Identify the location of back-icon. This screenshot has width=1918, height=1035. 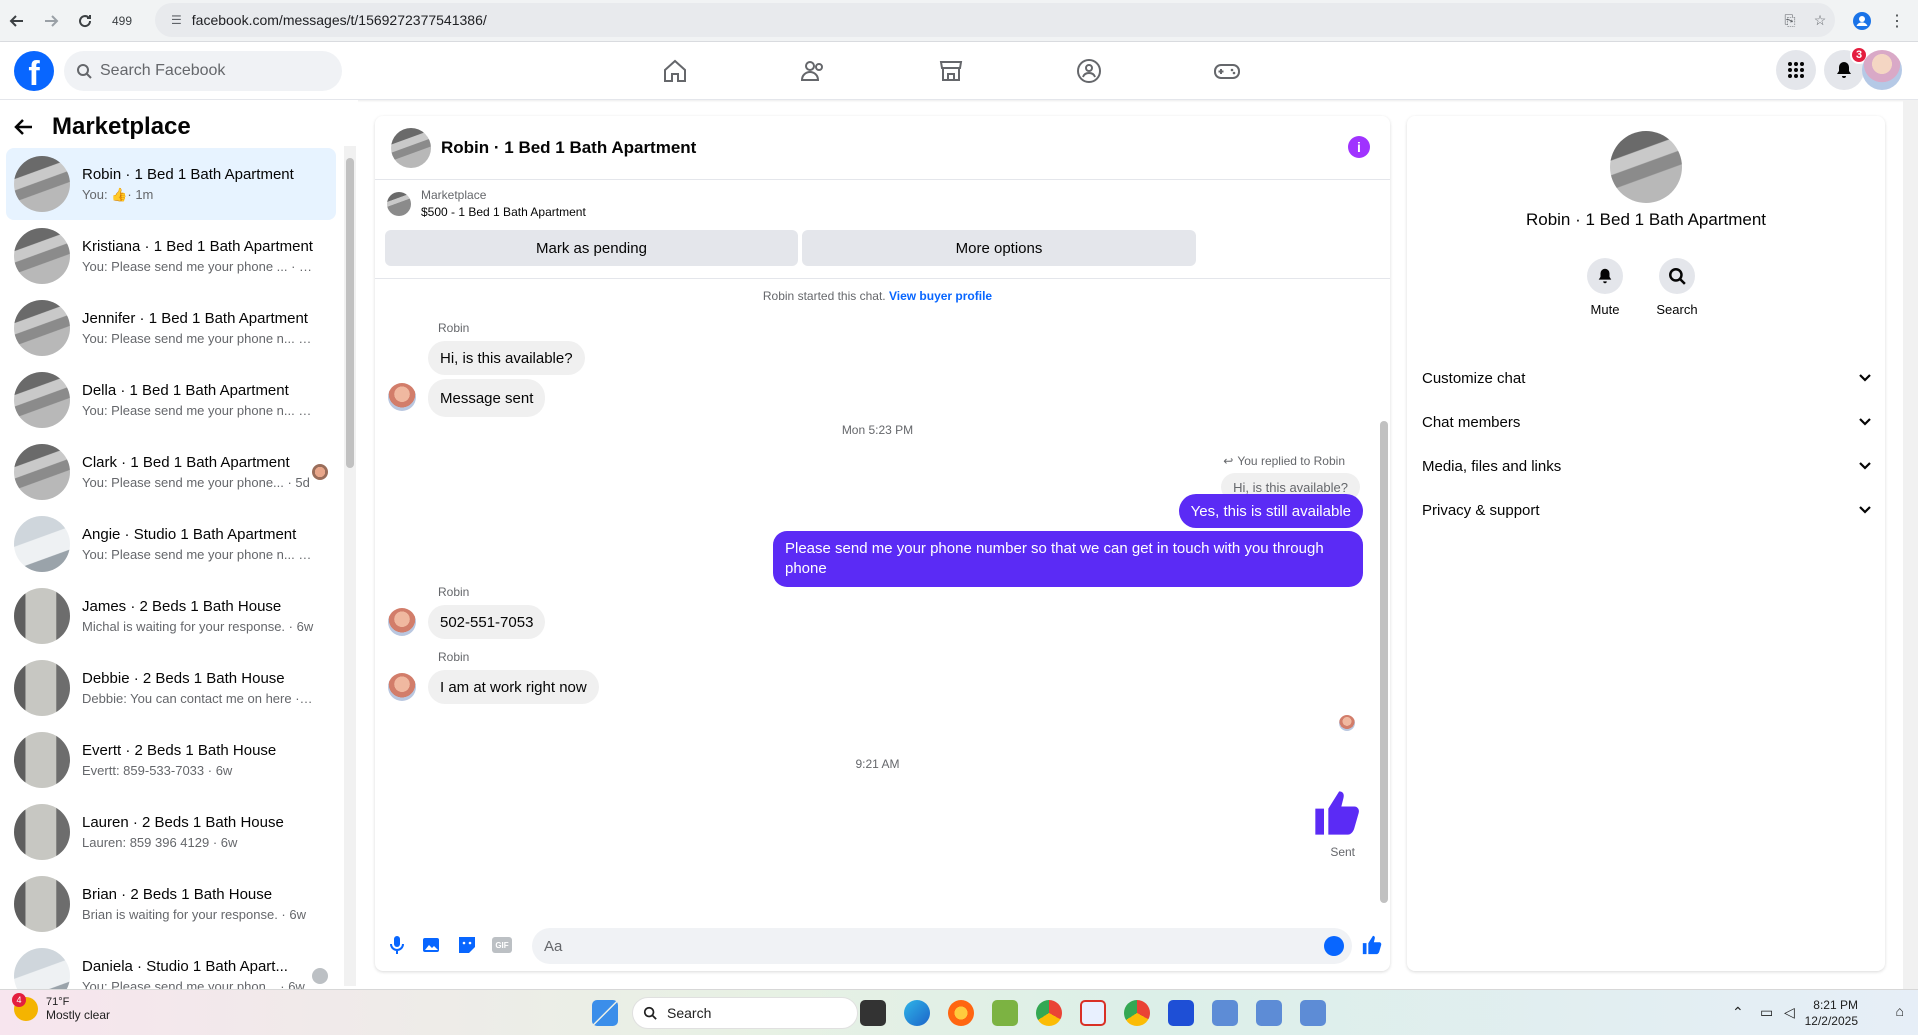
(17, 21).